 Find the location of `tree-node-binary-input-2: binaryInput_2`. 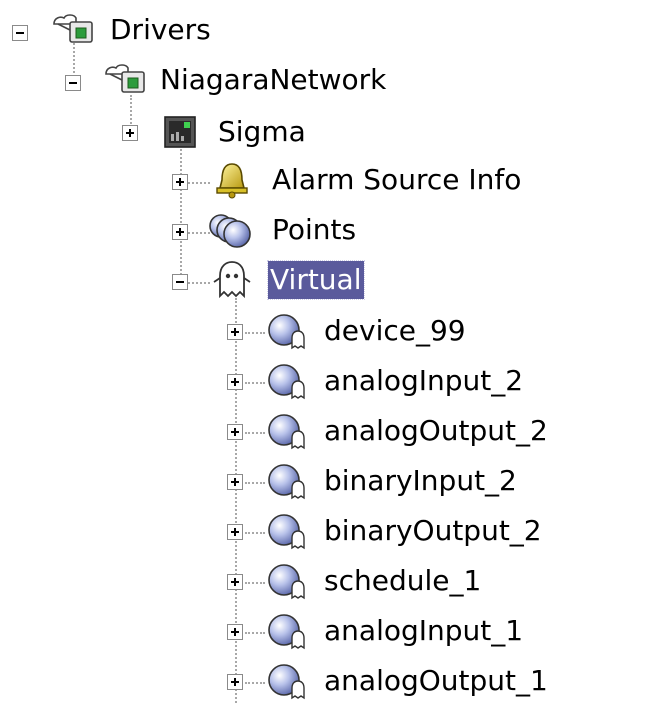

tree-node-binary-input-2: binaryInput_2 is located at coordinates (280, 483).